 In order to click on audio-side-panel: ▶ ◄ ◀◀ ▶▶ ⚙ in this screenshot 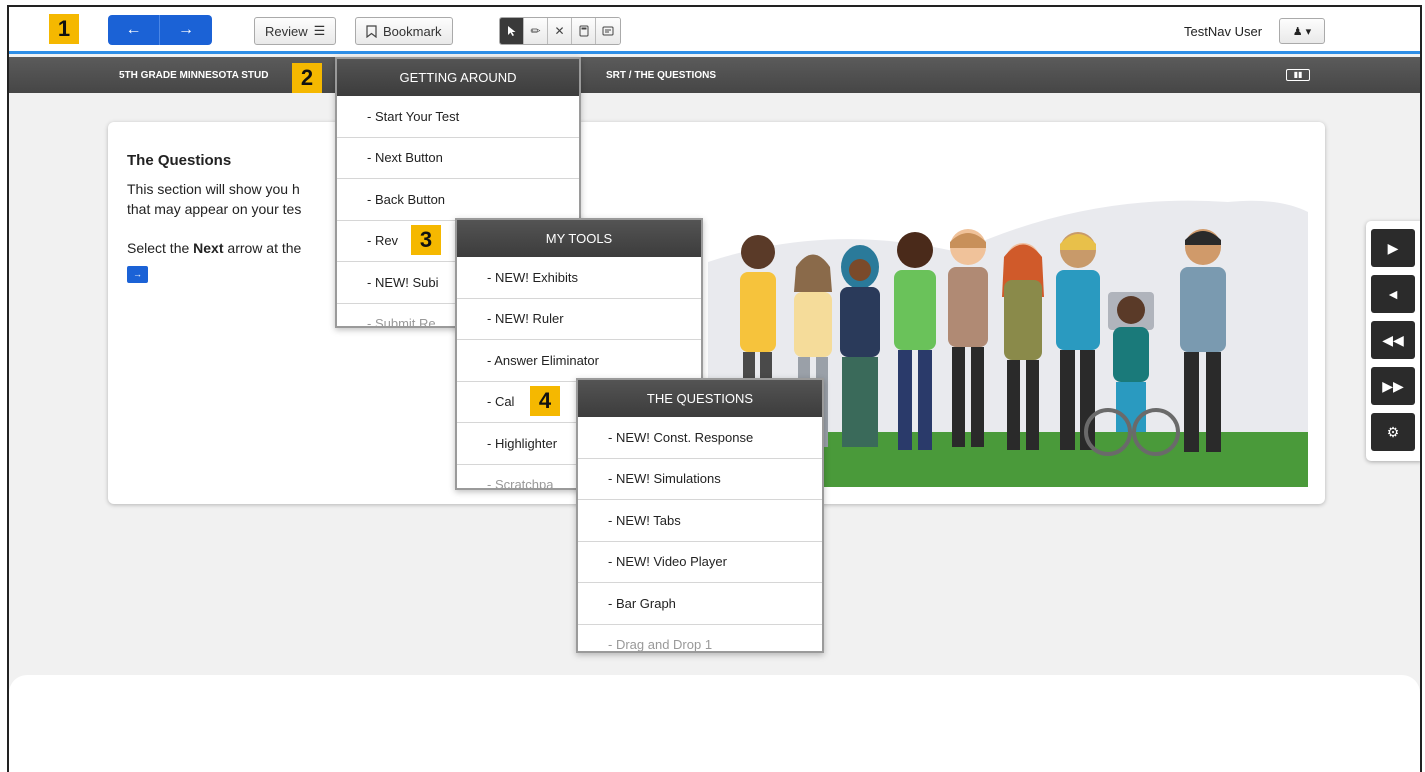, I will do `click(1393, 341)`.